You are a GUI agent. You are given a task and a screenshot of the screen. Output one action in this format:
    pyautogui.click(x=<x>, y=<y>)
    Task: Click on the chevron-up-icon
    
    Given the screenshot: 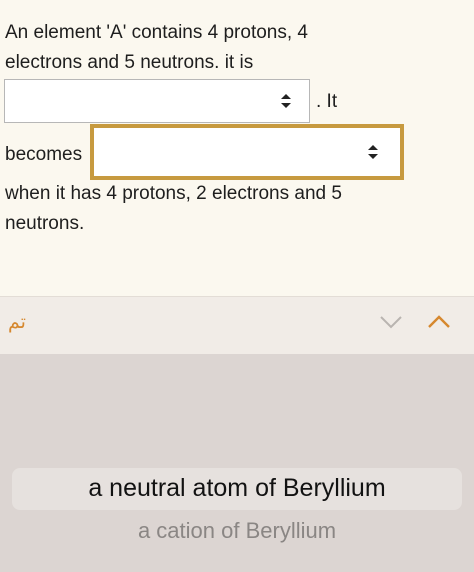 What is the action you would take?
    pyautogui.click(x=439, y=322)
    